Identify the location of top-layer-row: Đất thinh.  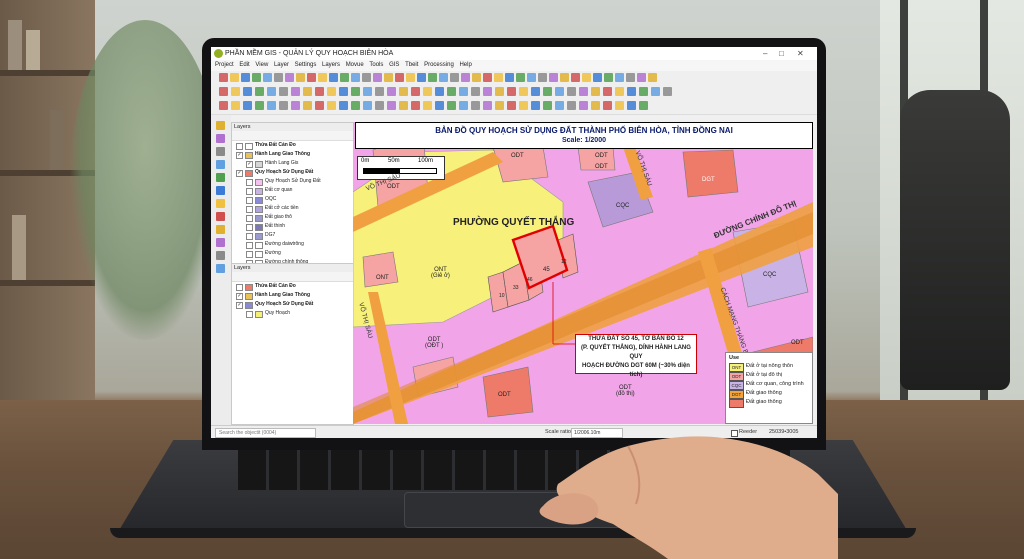
(292, 226).